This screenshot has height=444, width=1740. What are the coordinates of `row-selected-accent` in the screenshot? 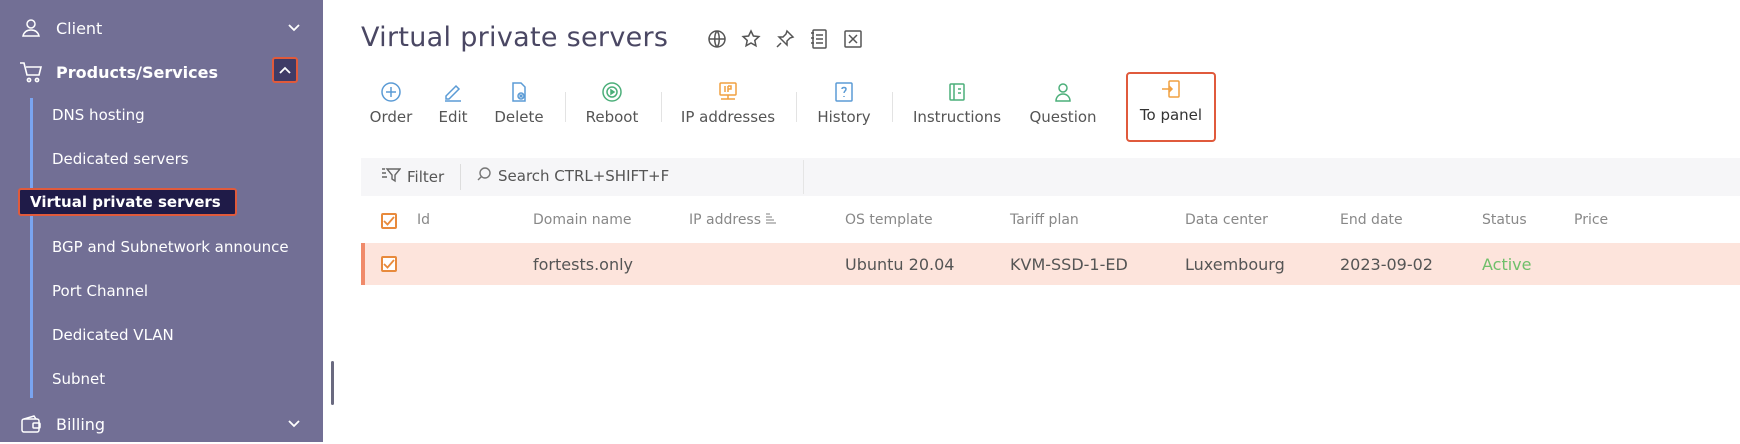 It's located at (363, 264).